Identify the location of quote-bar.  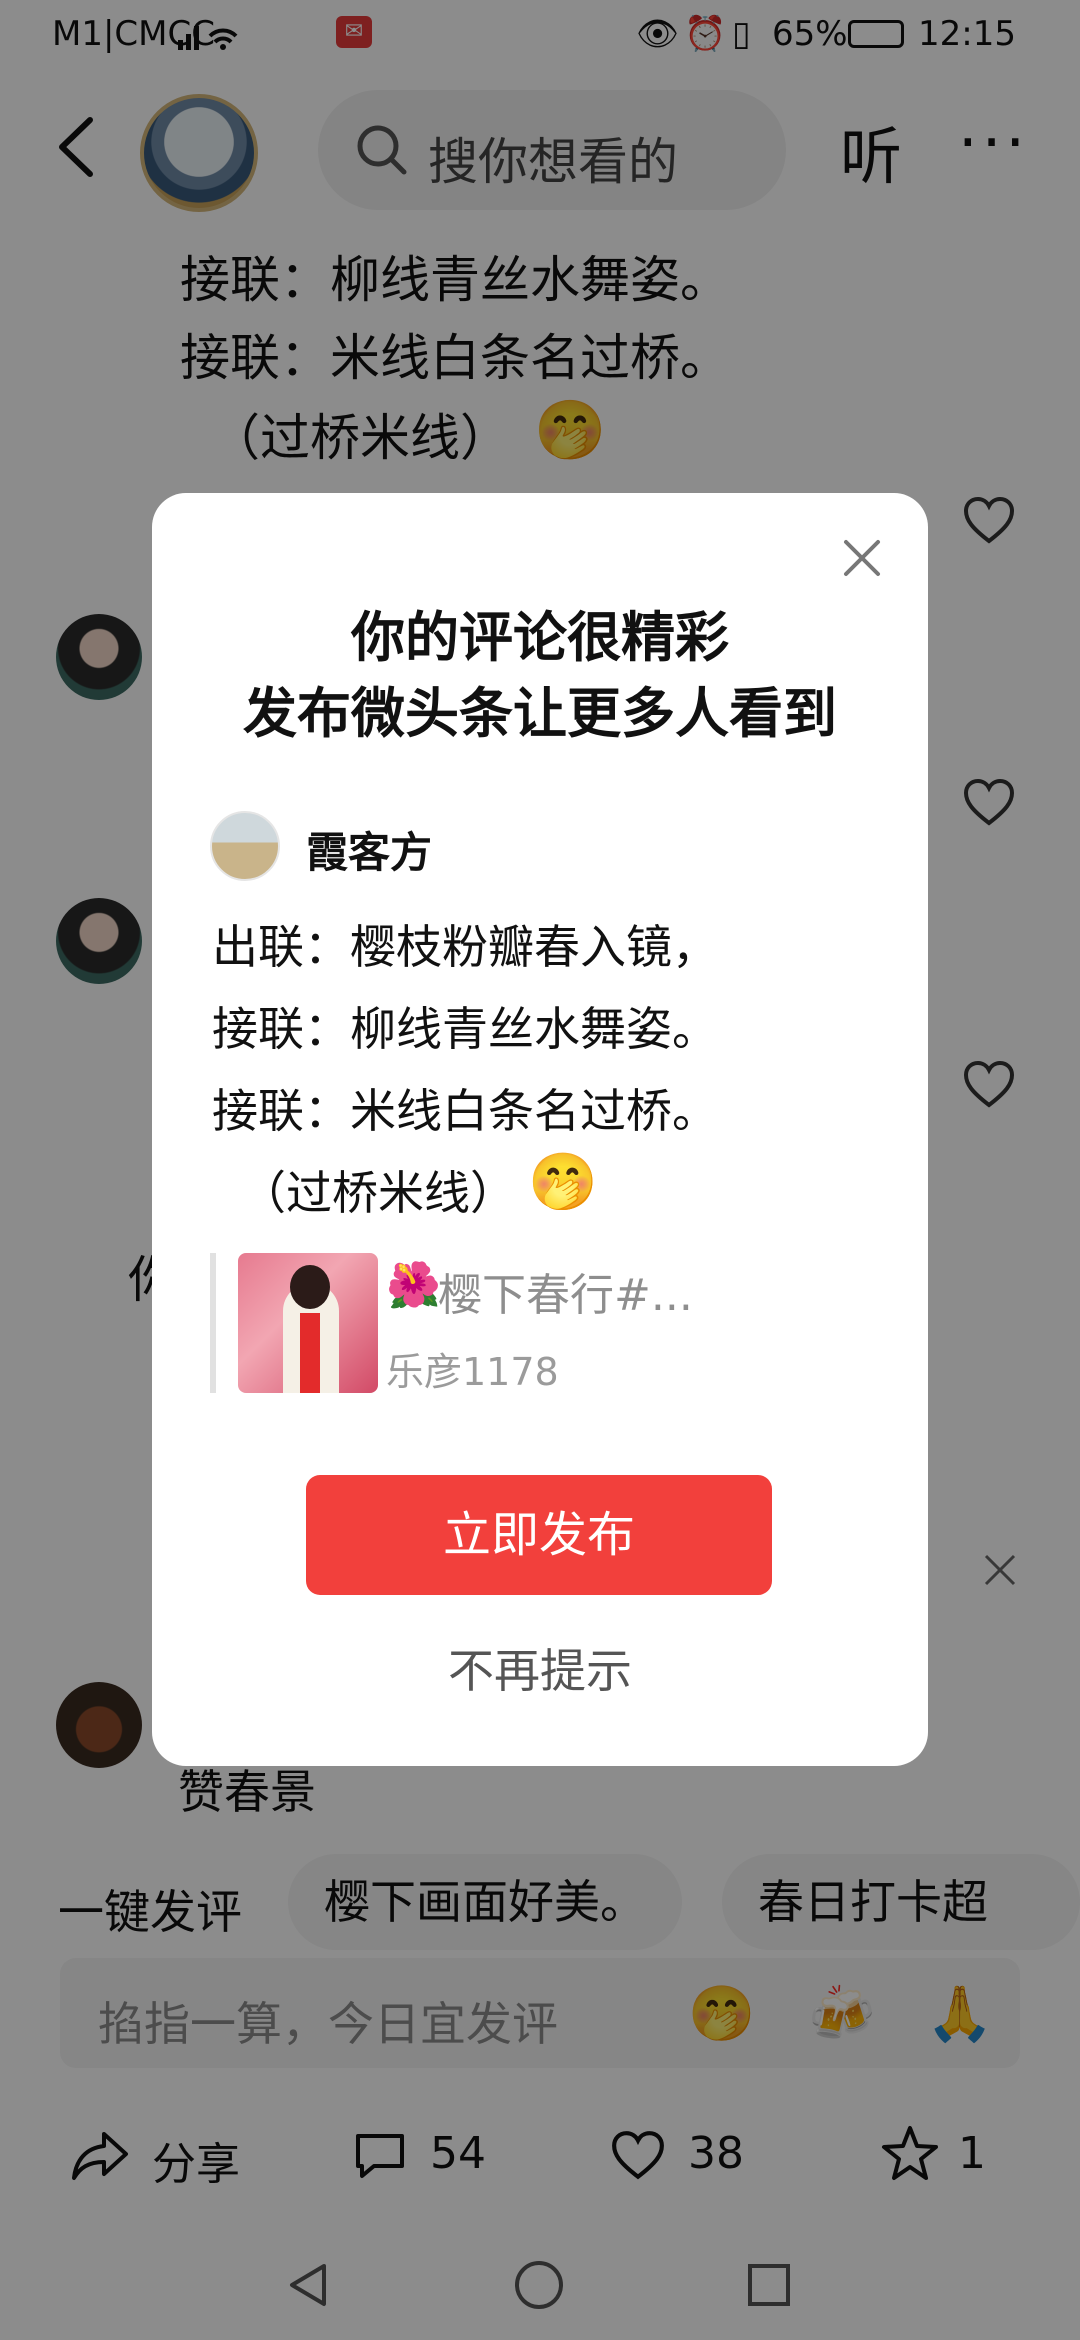
(213, 1323).